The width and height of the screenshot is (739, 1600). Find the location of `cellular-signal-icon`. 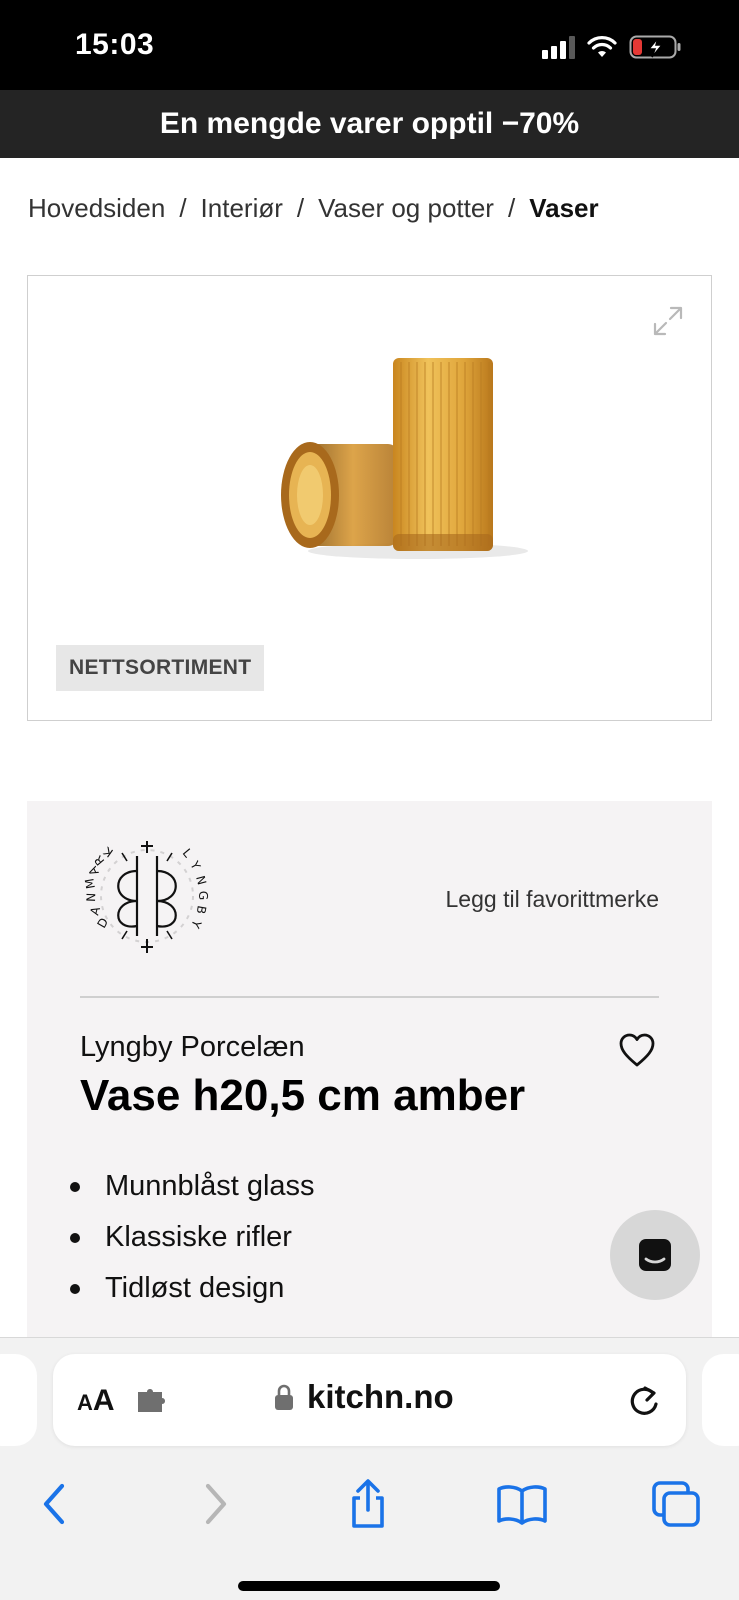

cellular-signal-icon is located at coordinates (558, 47).